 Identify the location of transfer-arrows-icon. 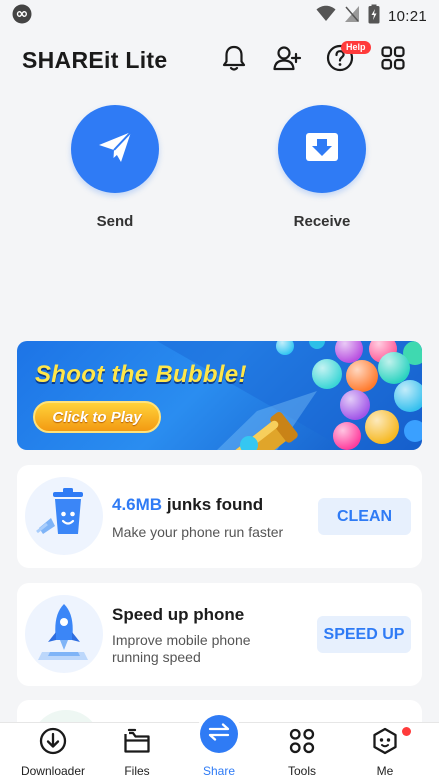
(219, 734).